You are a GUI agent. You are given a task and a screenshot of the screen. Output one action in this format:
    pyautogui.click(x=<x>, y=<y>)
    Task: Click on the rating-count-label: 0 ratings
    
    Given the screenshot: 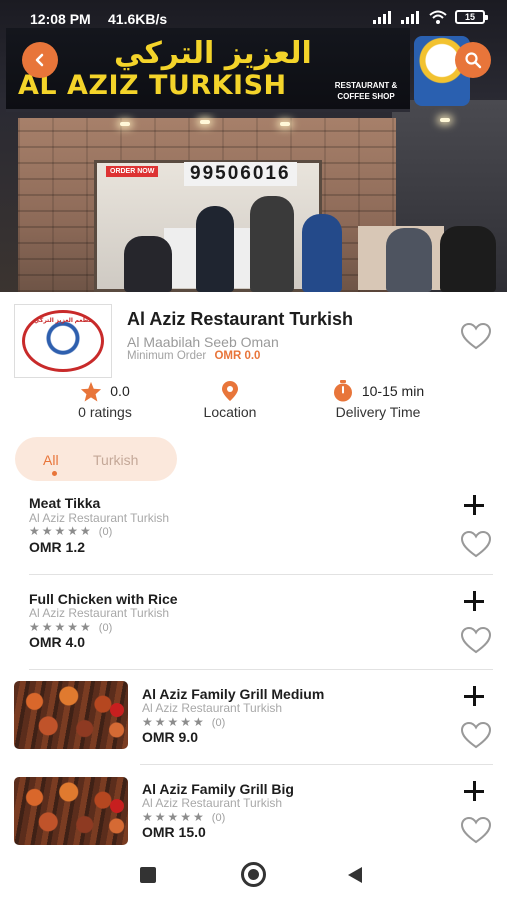 What is the action you would take?
    pyautogui.click(x=105, y=412)
    